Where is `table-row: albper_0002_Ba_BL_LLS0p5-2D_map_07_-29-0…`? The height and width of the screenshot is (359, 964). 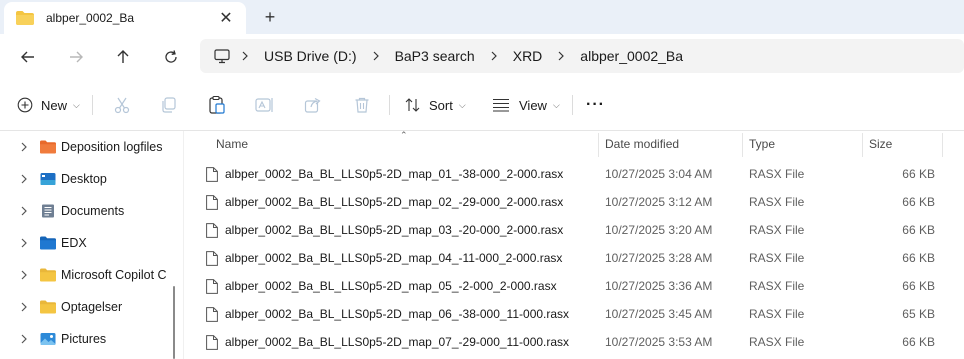
table-row: albper_0002_Ba_BL_LLS0p5-2D_map_07_-29-0… is located at coordinates (574, 342).